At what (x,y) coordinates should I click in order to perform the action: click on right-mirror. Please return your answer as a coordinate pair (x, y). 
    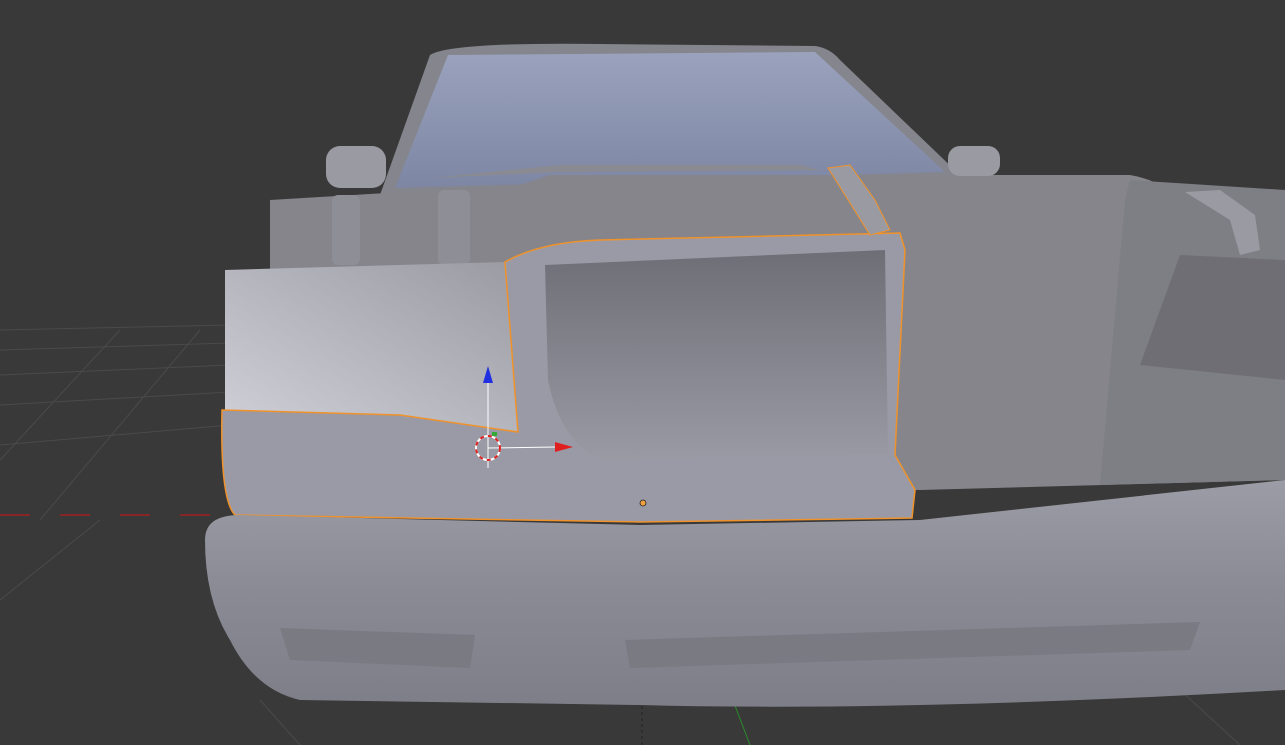
    Looking at the image, I should click on (974, 161).